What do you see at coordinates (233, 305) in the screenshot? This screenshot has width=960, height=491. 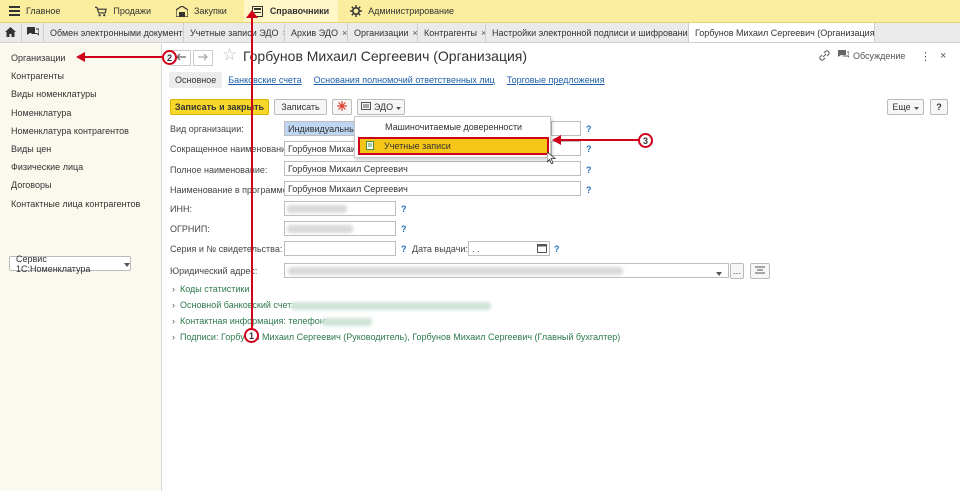 I see `section-bank-account: › Основной банковский счет:` at bounding box center [233, 305].